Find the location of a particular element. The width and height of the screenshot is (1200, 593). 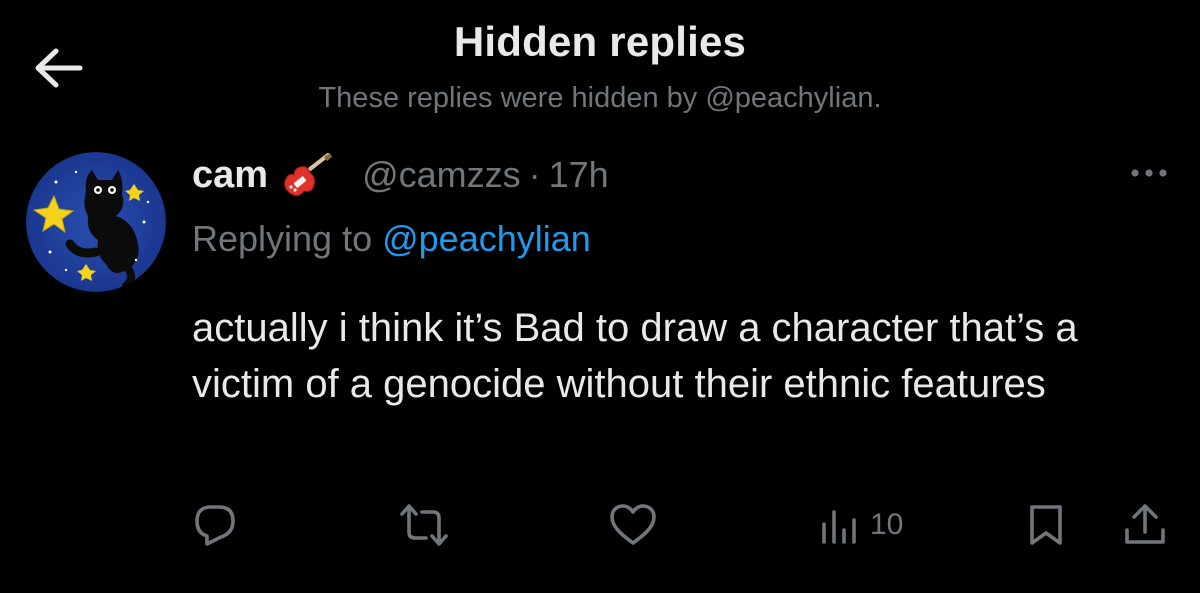

author-handle: @camzzs is located at coordinates (441, 175).